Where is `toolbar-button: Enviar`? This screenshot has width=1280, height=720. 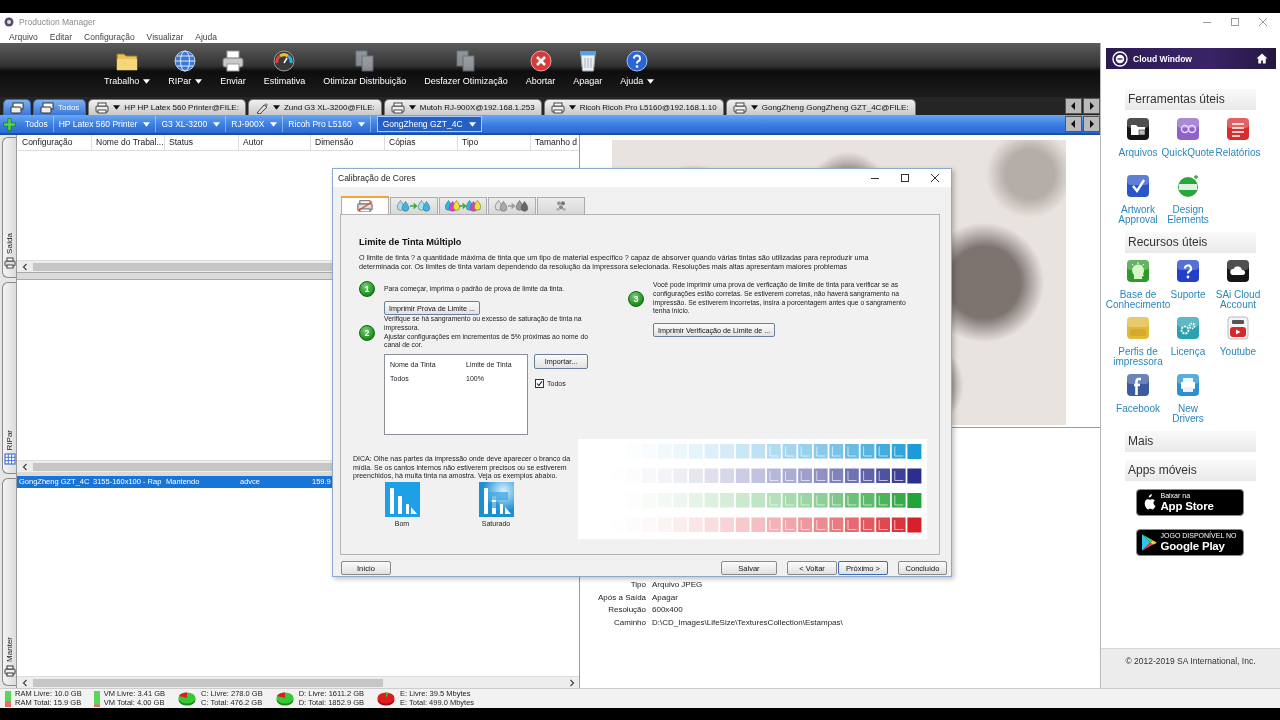 toolbar-button: Enviar is located at coordinates (233, 64).